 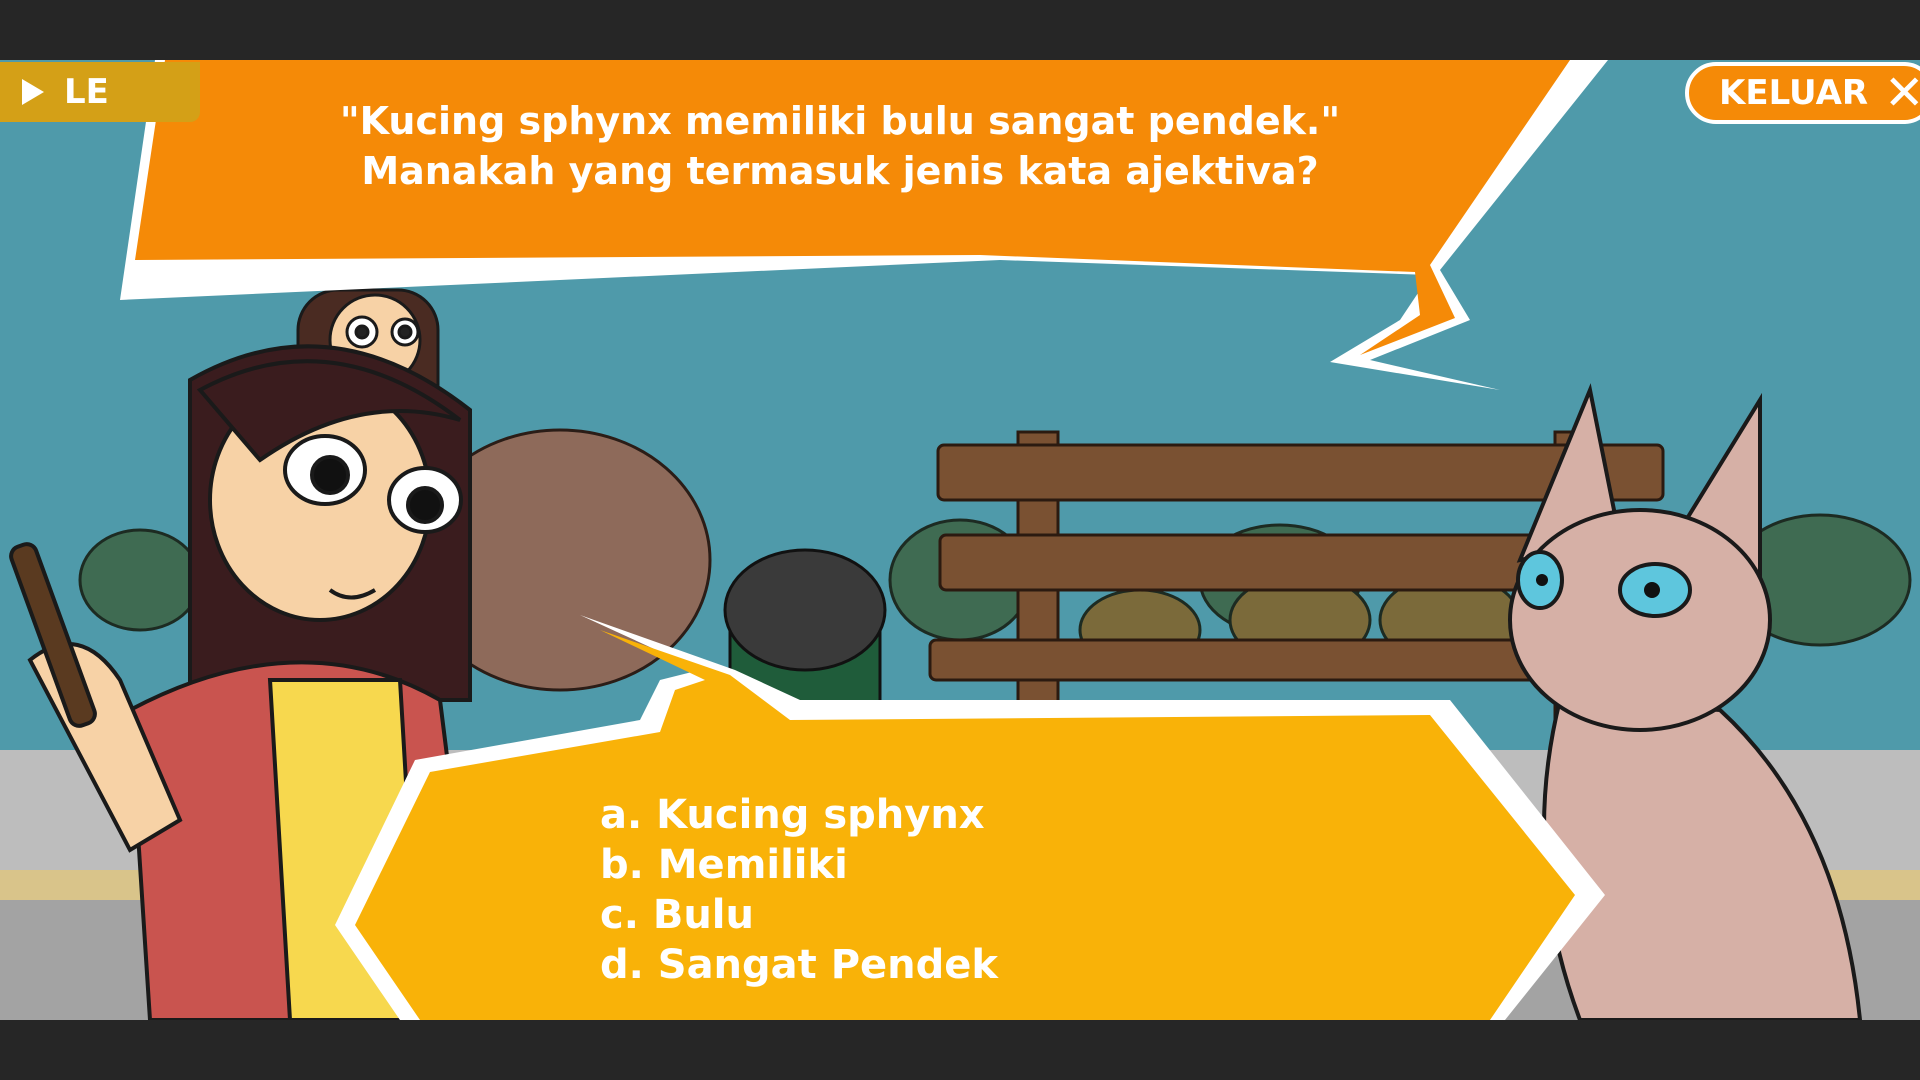 I want to click on answer-option-a: a. Kucing sphynx, so click(x=910, y=815).